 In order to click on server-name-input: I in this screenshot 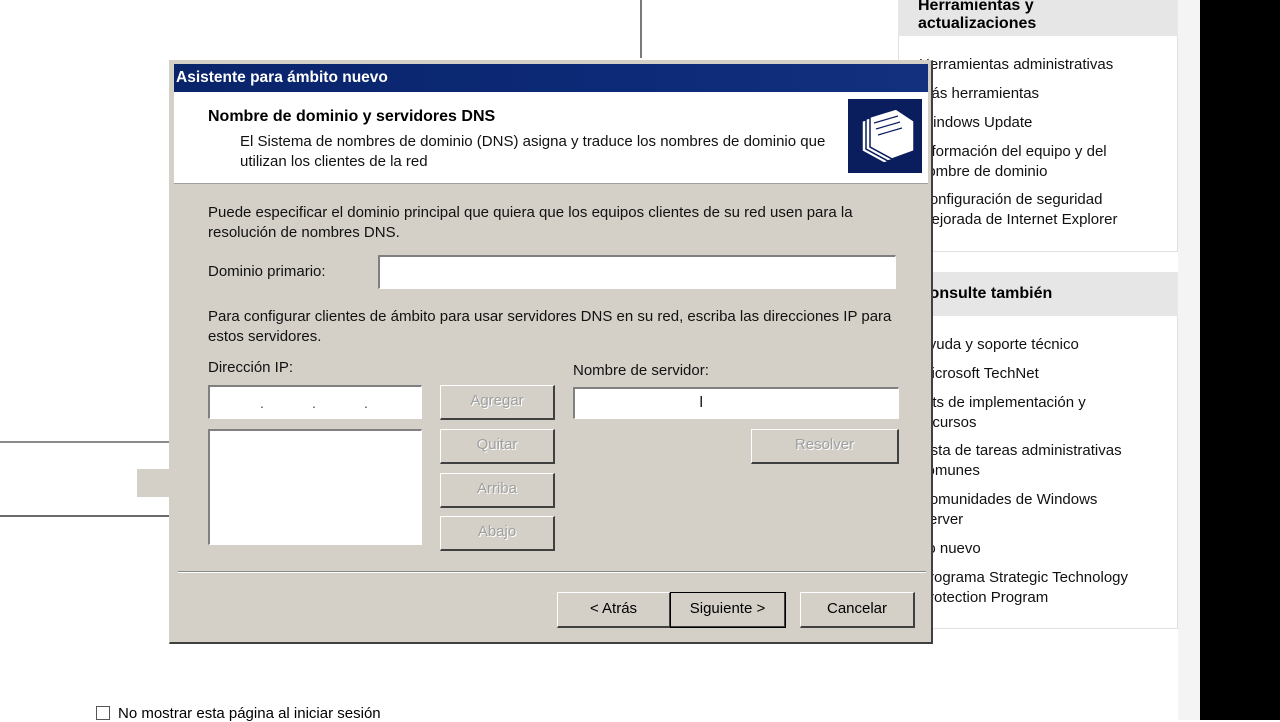, I will do `click(736, 403)`.